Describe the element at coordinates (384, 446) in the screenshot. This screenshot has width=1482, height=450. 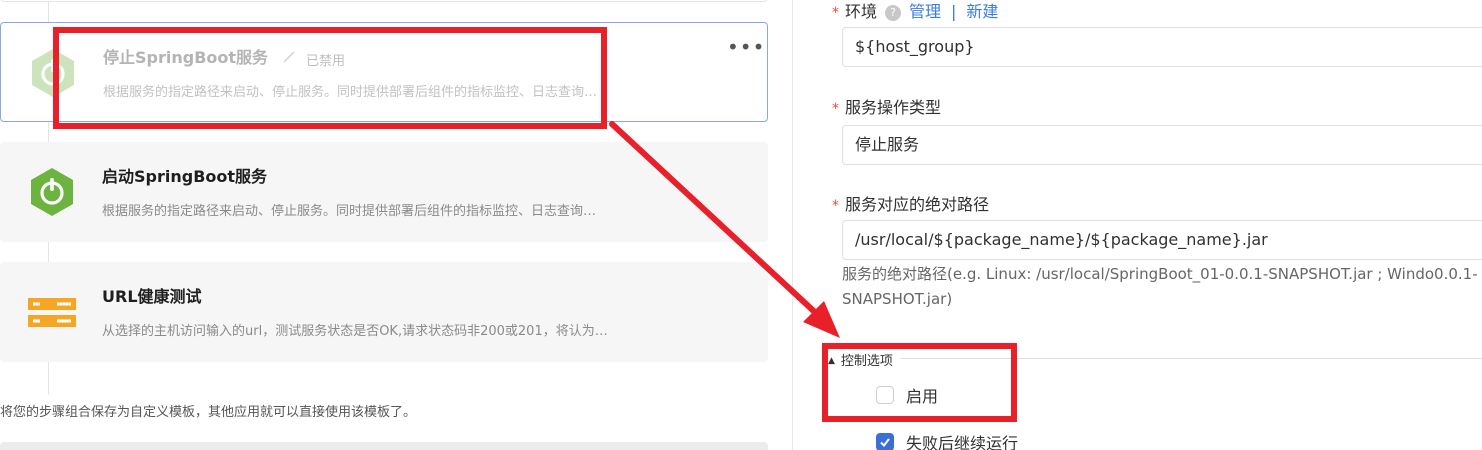
I see `step-card-next` at that location.